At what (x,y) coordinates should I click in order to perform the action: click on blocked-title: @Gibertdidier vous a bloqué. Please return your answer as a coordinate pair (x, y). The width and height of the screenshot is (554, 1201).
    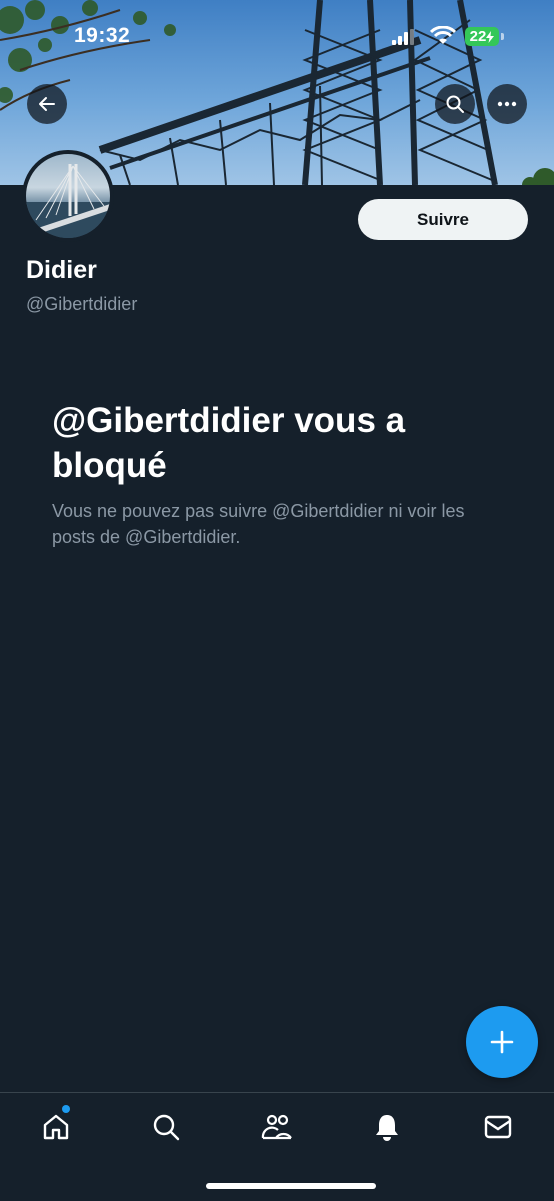
    Looking at the image, I should click on (229, 443).